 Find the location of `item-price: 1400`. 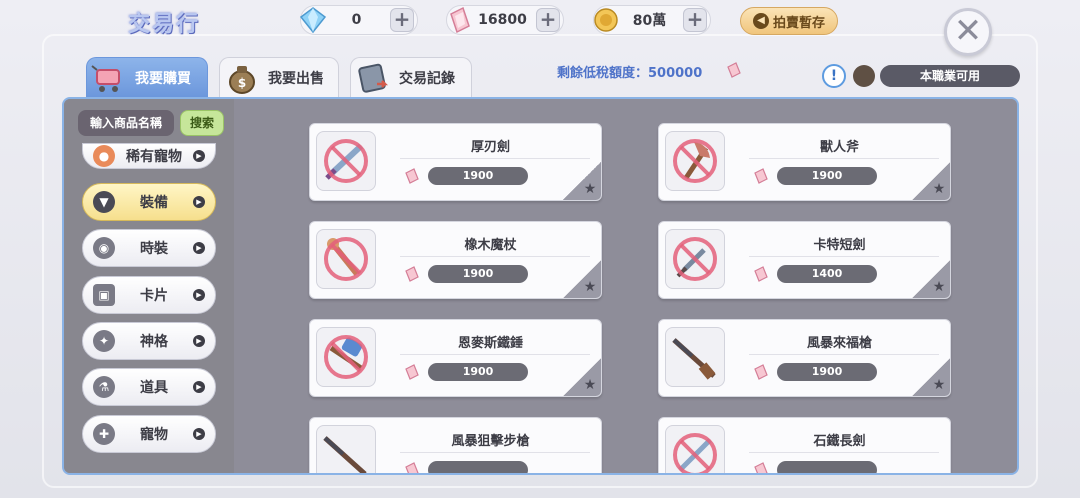

item-price: 1400 is located at coordinates (827, 274).